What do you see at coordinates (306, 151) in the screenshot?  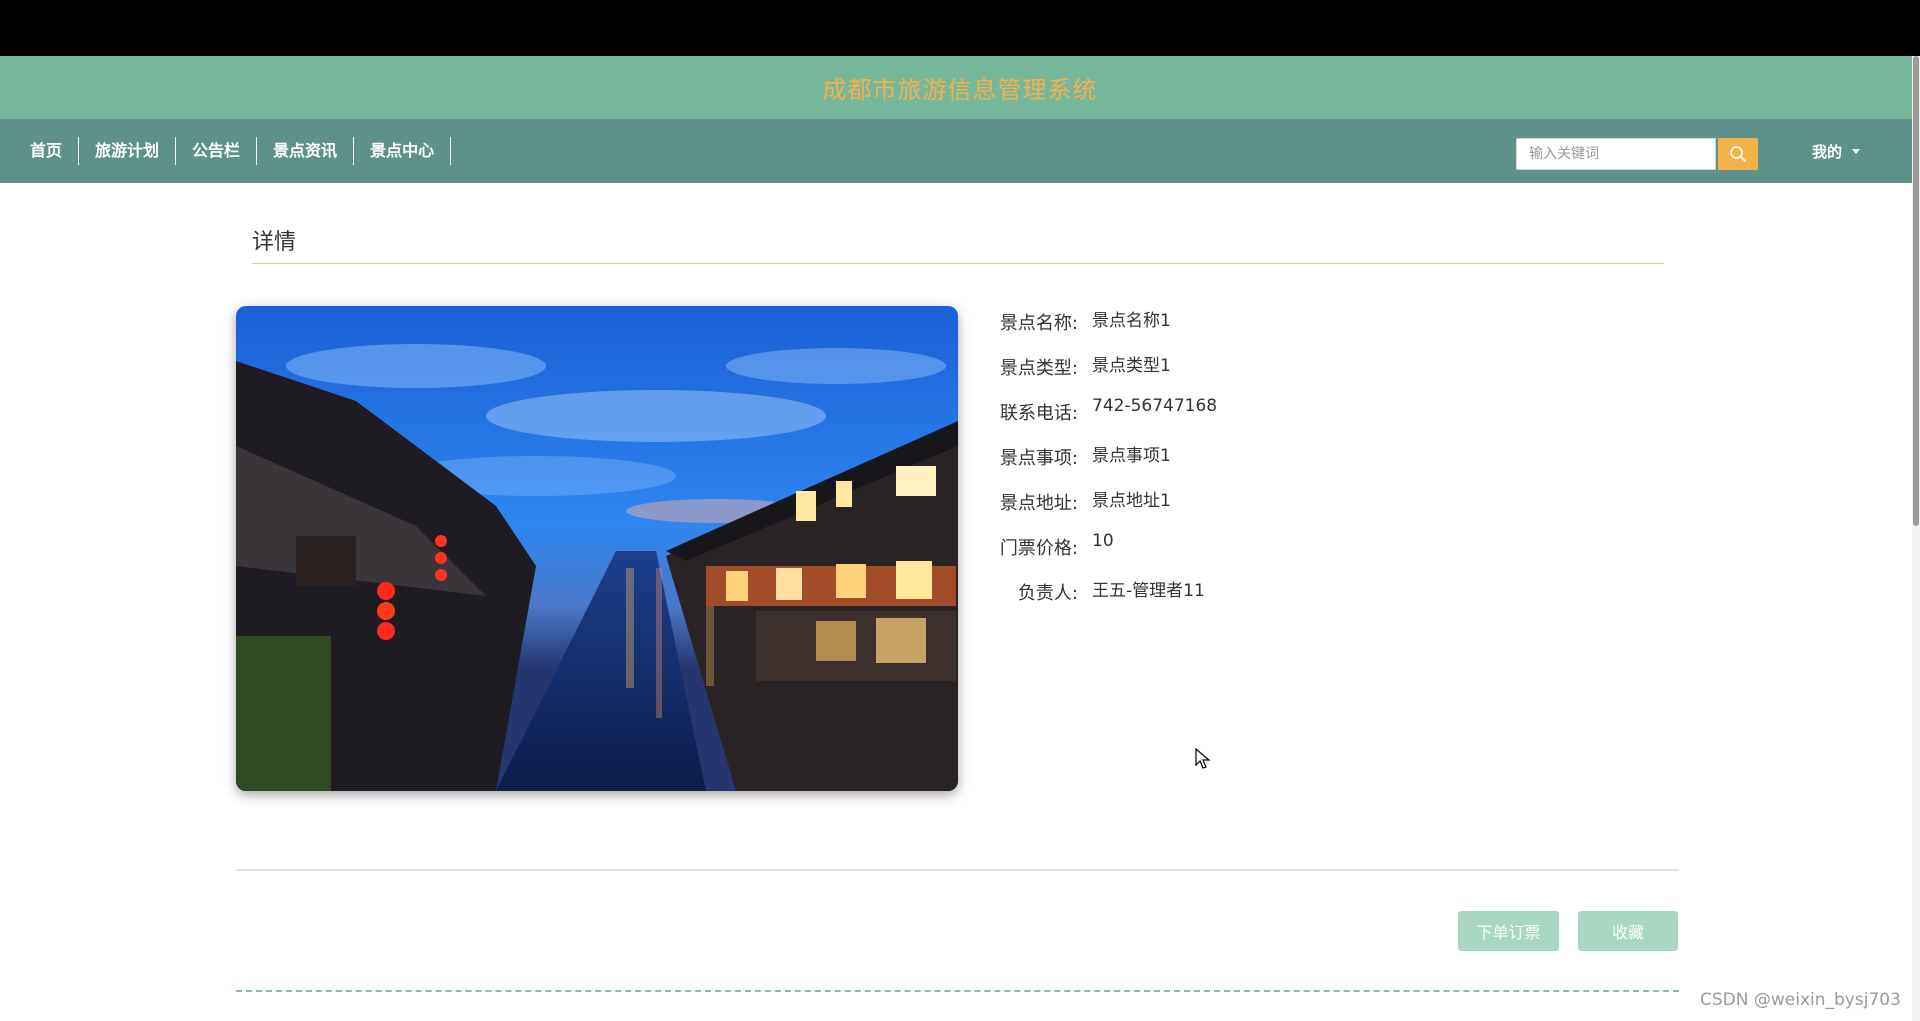 I see `nav-item-scenic-news: 景点资讯` at bounding box center [306, 151].